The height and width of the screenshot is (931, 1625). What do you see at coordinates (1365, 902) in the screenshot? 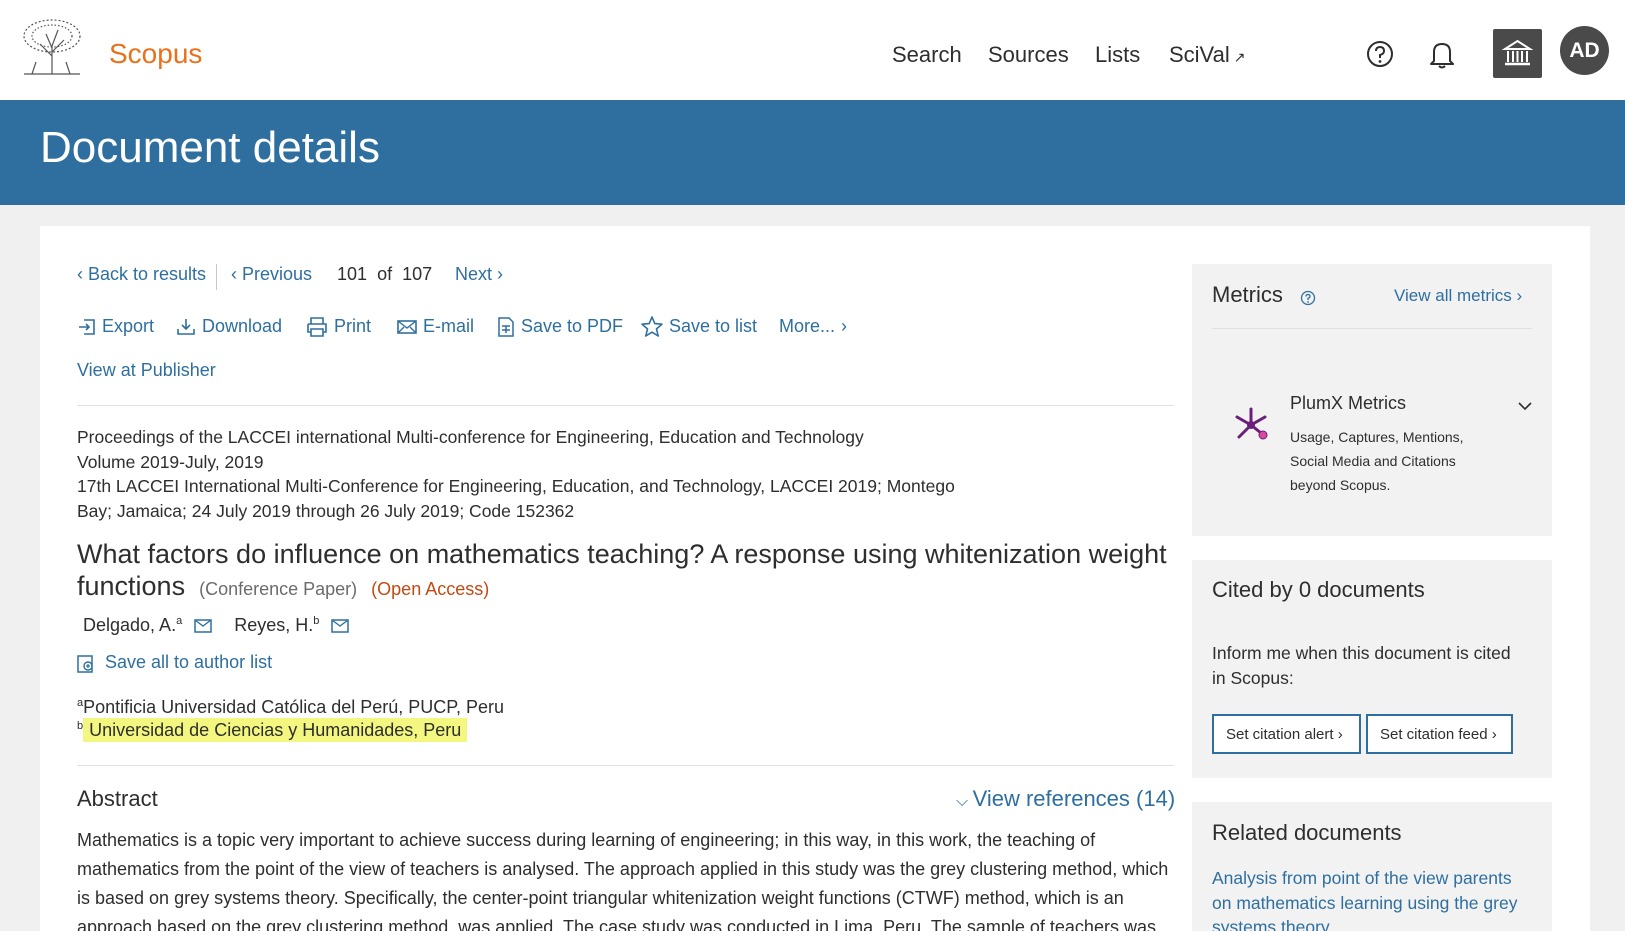
I see `related-document-line: on mathematics learning using the grey` at bounding box center [1365, 902].